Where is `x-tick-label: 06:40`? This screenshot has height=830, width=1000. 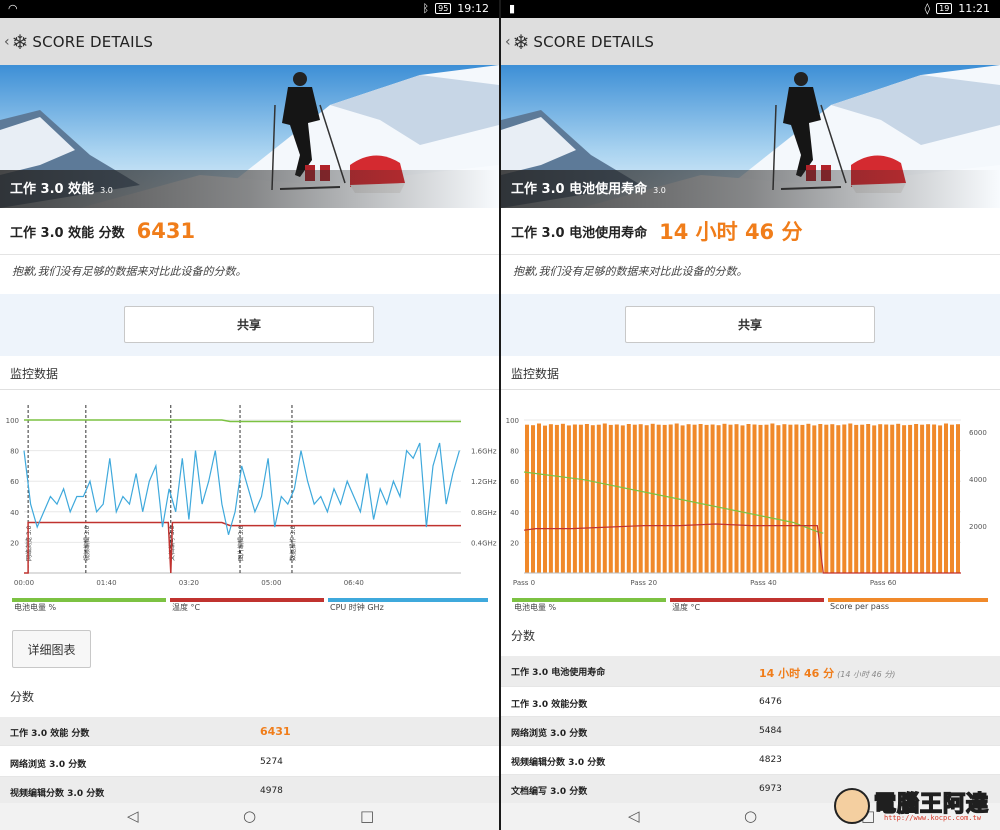 x-tick-label: 06:40 is located at coordinates (354, 583).